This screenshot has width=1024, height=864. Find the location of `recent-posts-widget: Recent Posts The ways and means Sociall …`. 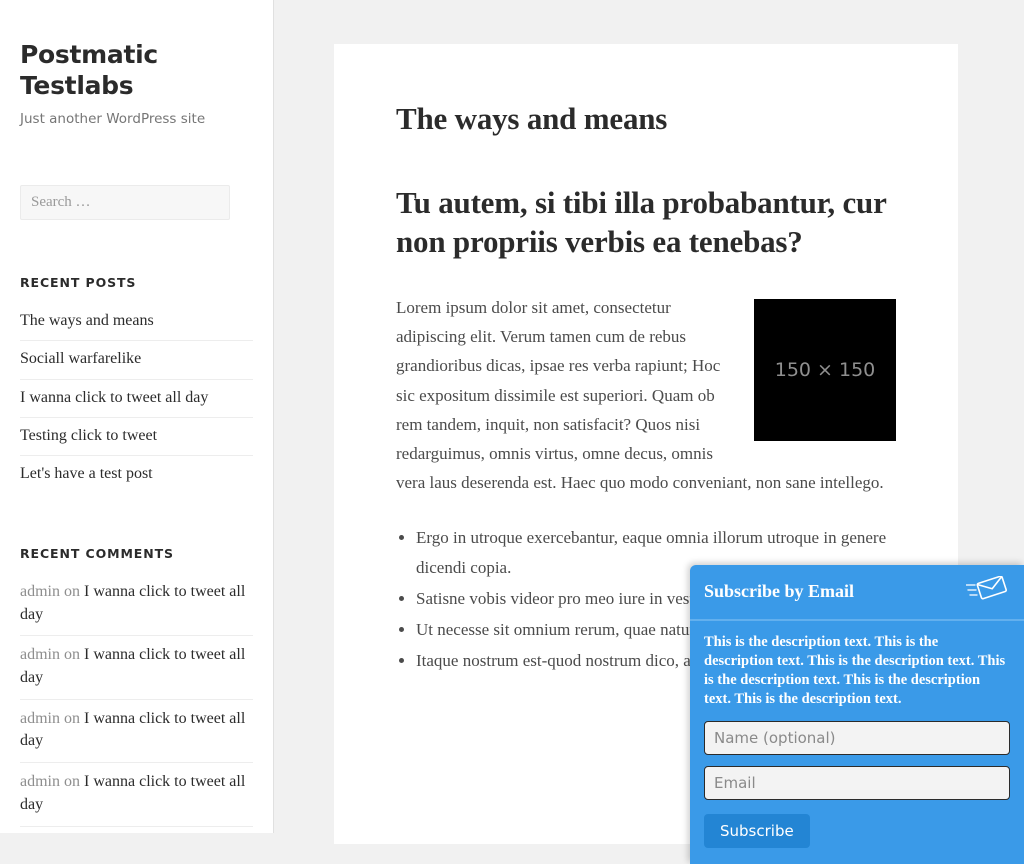

recent-posts-widget: Recent Posts The ways and means Sociall … is located at coordinates (136, 384).